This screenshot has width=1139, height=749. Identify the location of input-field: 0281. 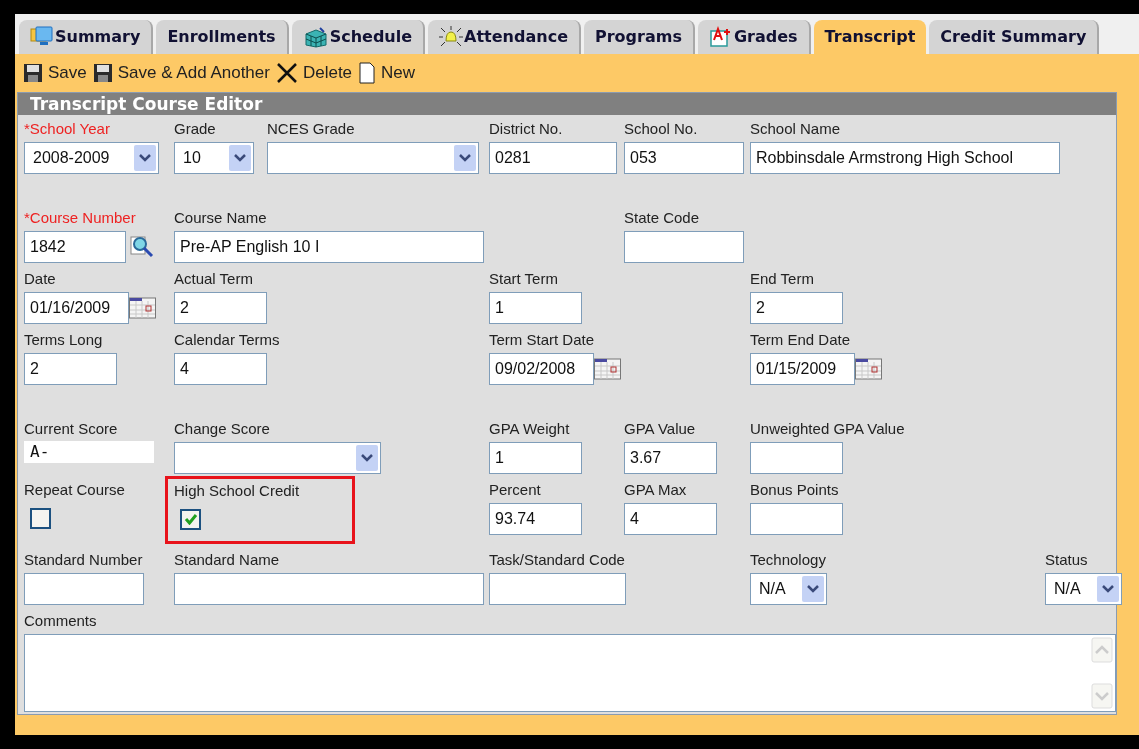
(553, 158).